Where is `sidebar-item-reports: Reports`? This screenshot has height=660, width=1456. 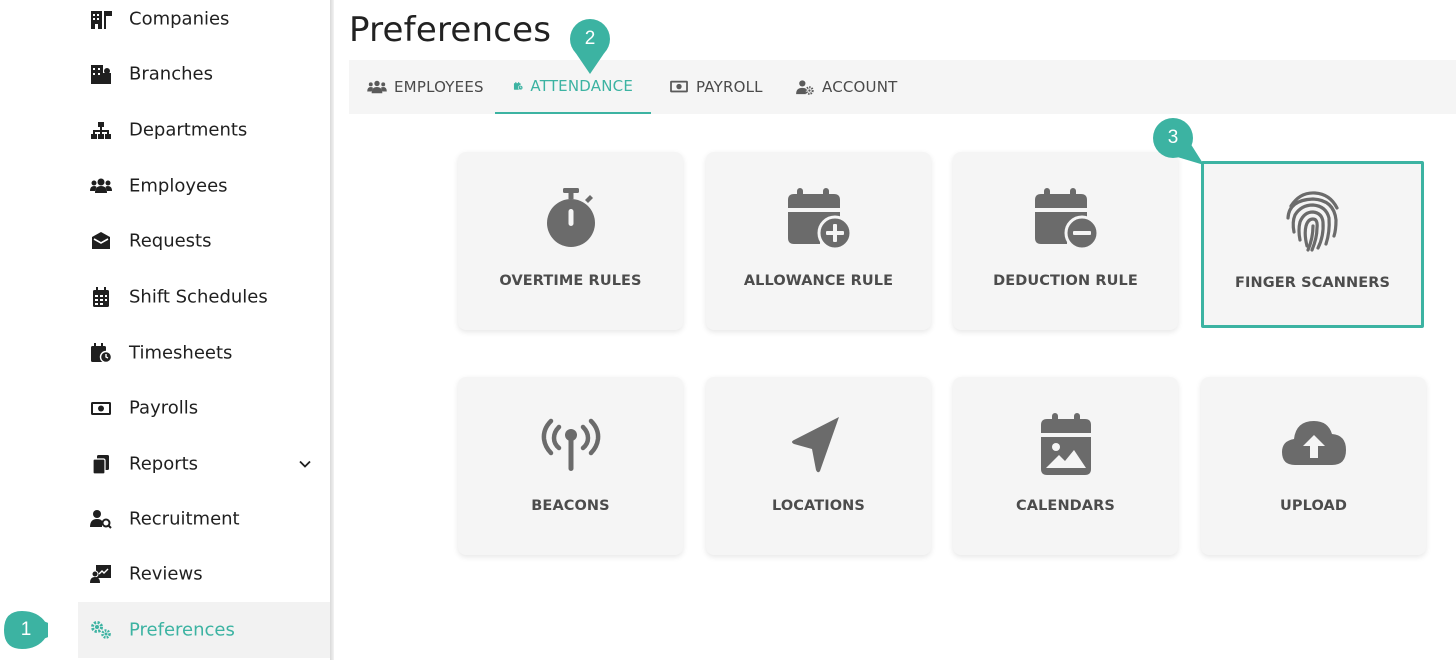
sidebar-item-reports: Reports is located at coordinates (205, 464).